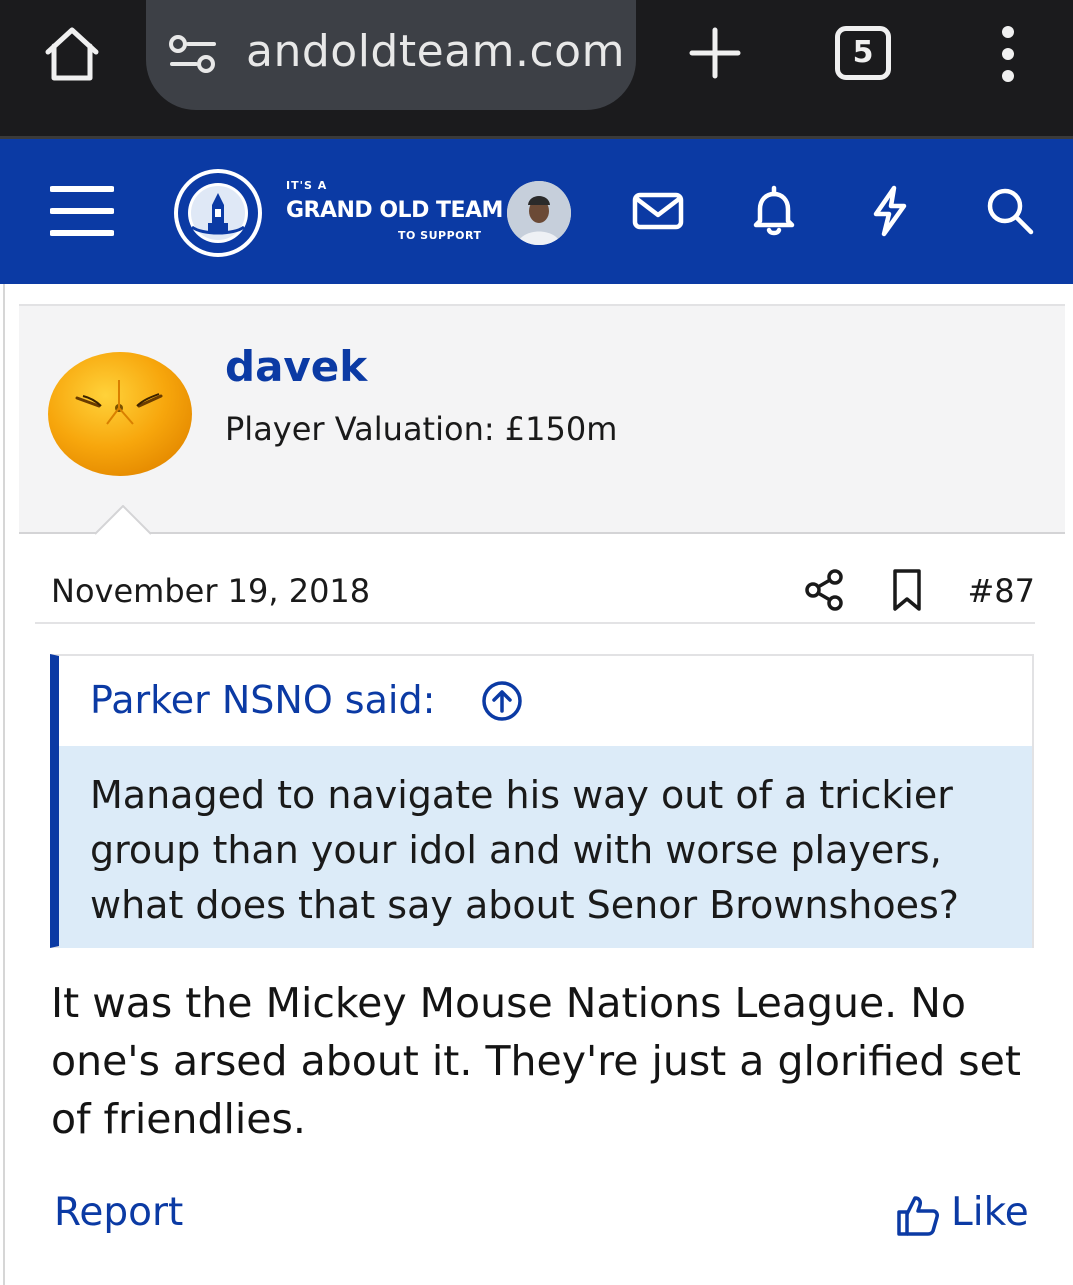 This screenshot has width=1073, height=1285. I want to click on user-title: Player Valuation: £150m, so click(421, 429).